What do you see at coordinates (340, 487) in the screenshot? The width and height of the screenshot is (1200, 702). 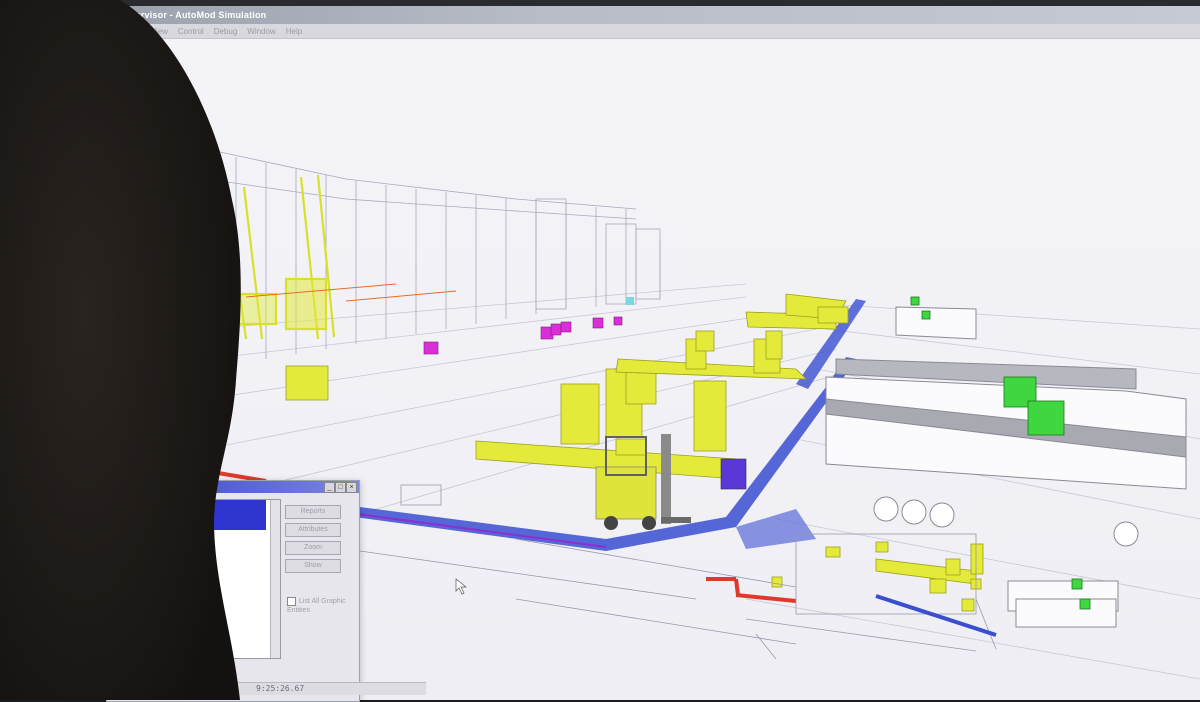 I see `maximize-icon: □` at bounding box center [340, 487].